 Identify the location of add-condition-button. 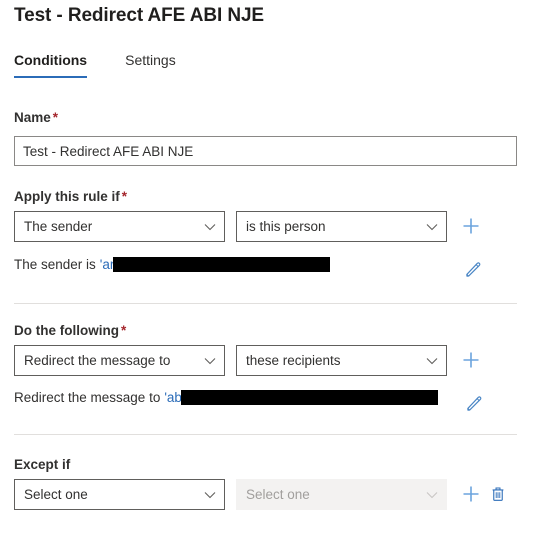
(471, 226).